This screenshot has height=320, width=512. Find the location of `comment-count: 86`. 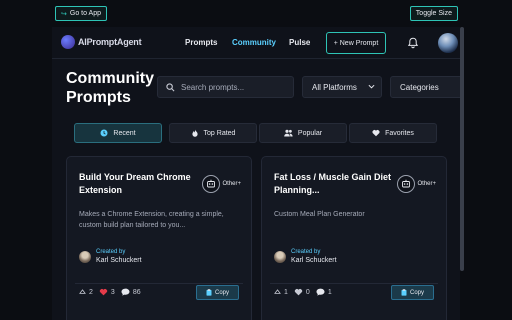

comment-count: 86 is located at coordinates (136, 292).